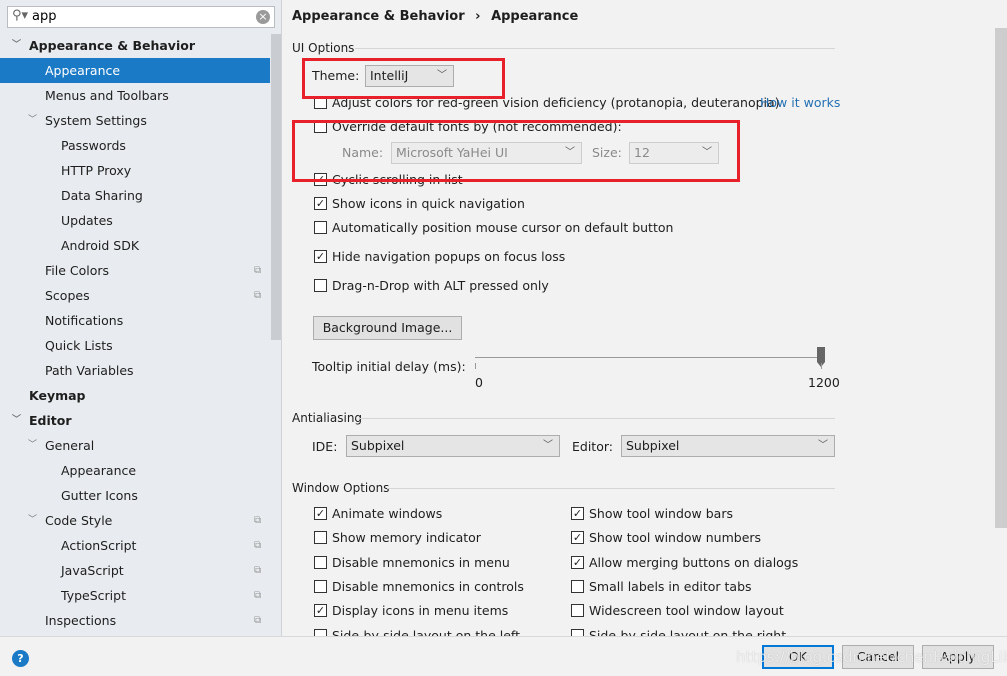  What do you see at coordinates (686, 611) in the screenshot?
I see `checkbox-label: Widescreen tool window layout` at bounding box center [686, 611].